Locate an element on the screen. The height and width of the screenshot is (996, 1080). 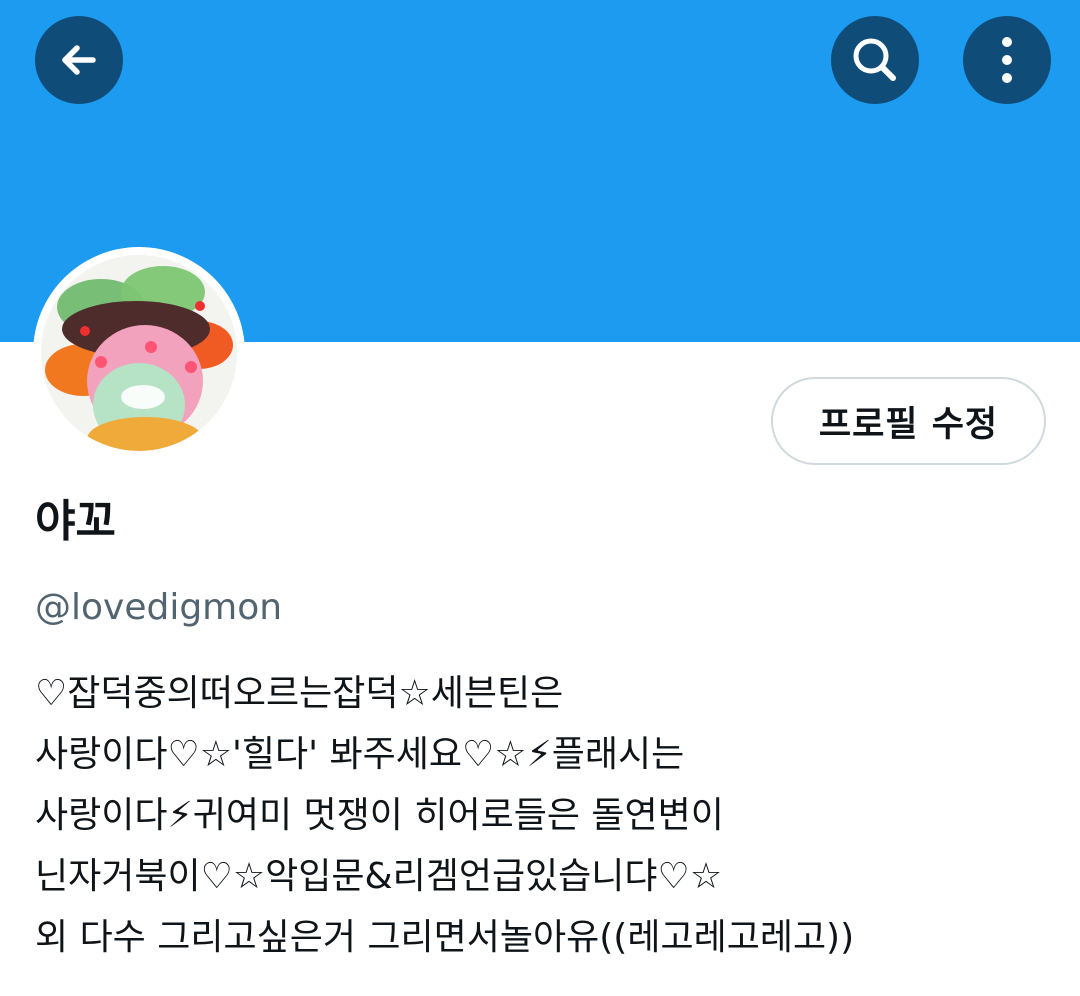
display-name: 야꼬 is located at coordinates (75, 521).